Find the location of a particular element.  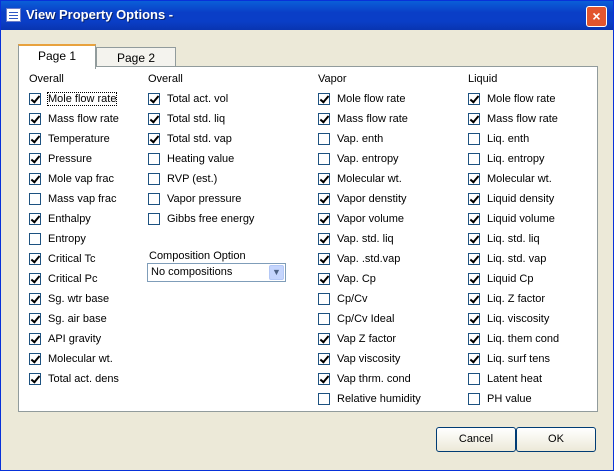

property-checkbox: Entropy is located at coordinates (57, 239).